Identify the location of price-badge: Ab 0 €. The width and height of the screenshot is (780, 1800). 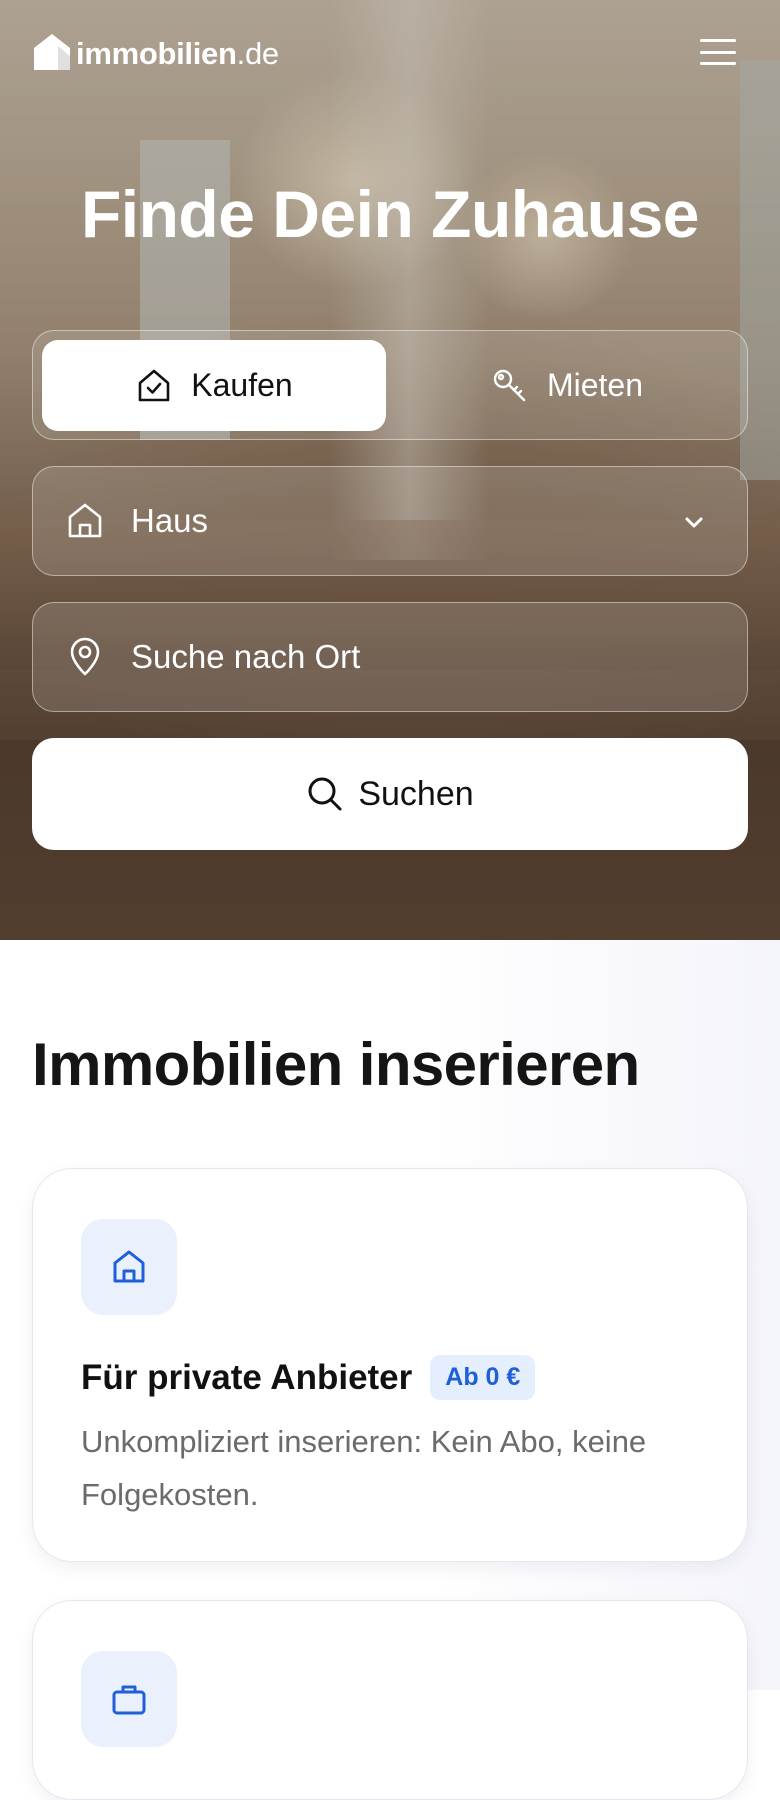
(483, 1377).